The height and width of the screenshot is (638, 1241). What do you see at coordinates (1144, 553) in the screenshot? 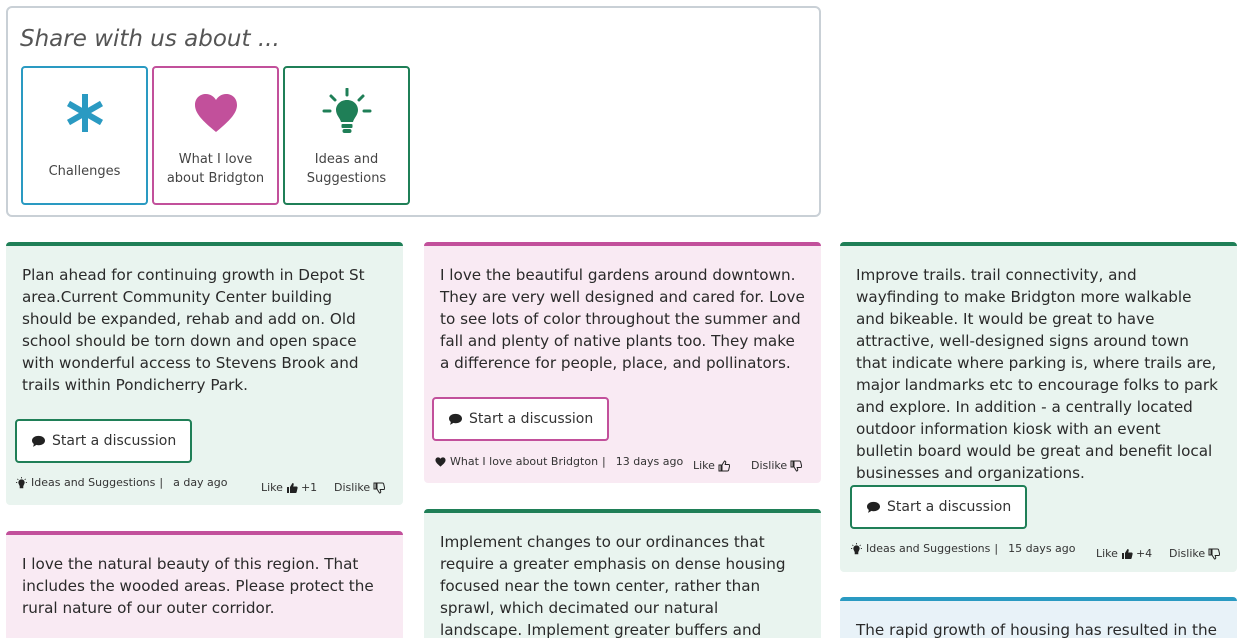
I see `like-count: +4` at bounding box center [1144, 553].